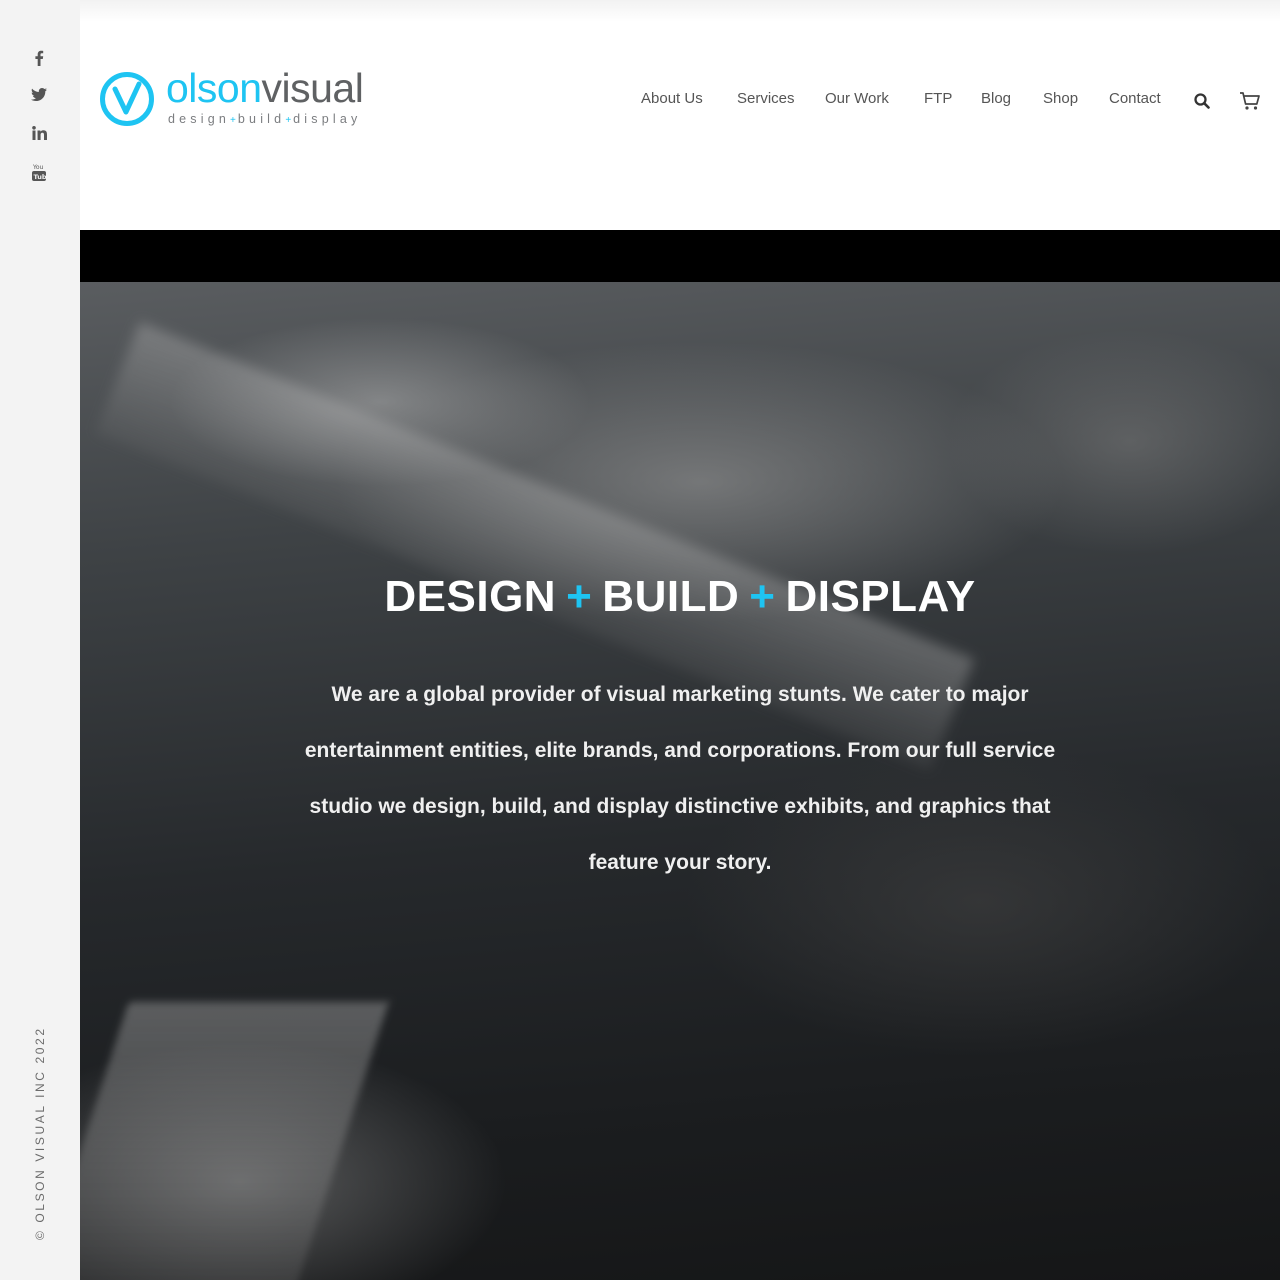 The image size is (1280, 1280). I want to click on twitter-link, so click(39, 94).